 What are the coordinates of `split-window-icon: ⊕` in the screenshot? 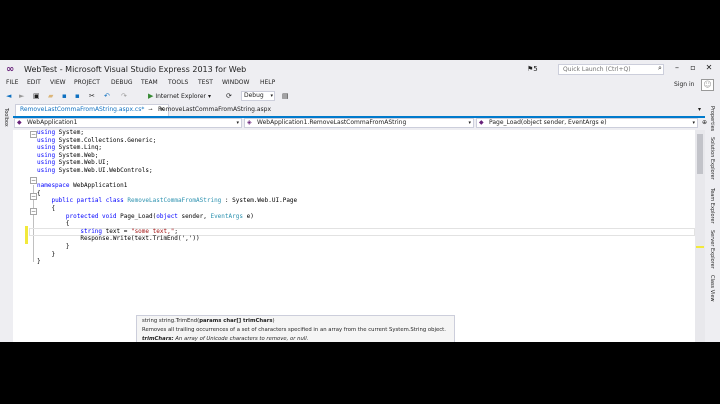 It's located at (704, 122).